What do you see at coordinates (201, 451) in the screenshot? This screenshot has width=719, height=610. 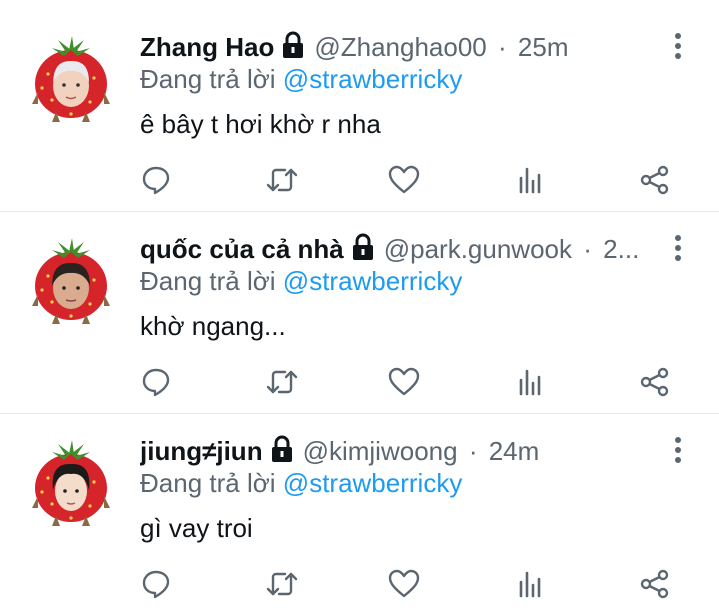 I see `display-name: jiung≠jiun` at bounding box center [201, 451].